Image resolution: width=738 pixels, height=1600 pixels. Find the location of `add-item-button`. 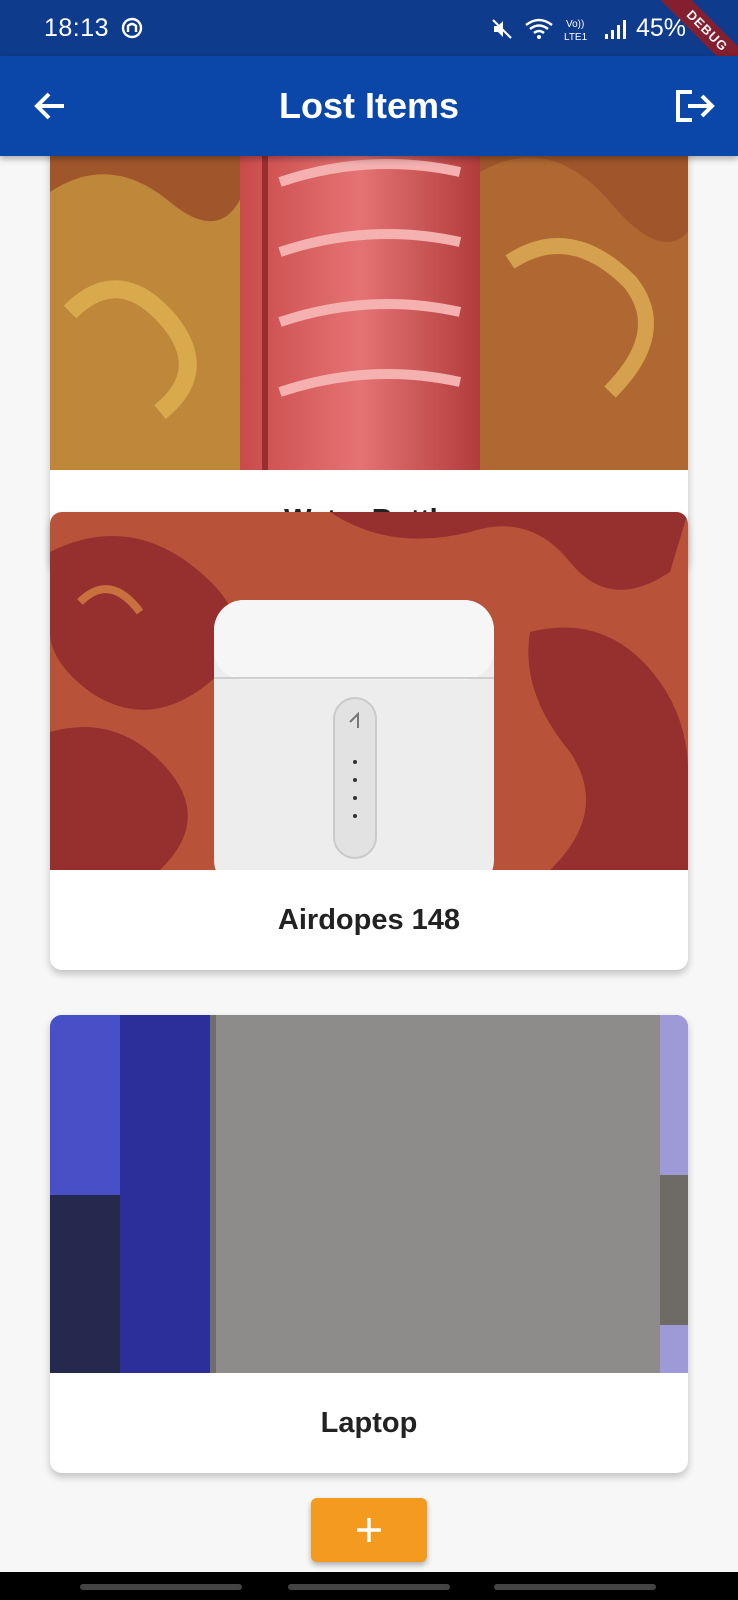

add-item-button is located at coordinates (369, 1530).